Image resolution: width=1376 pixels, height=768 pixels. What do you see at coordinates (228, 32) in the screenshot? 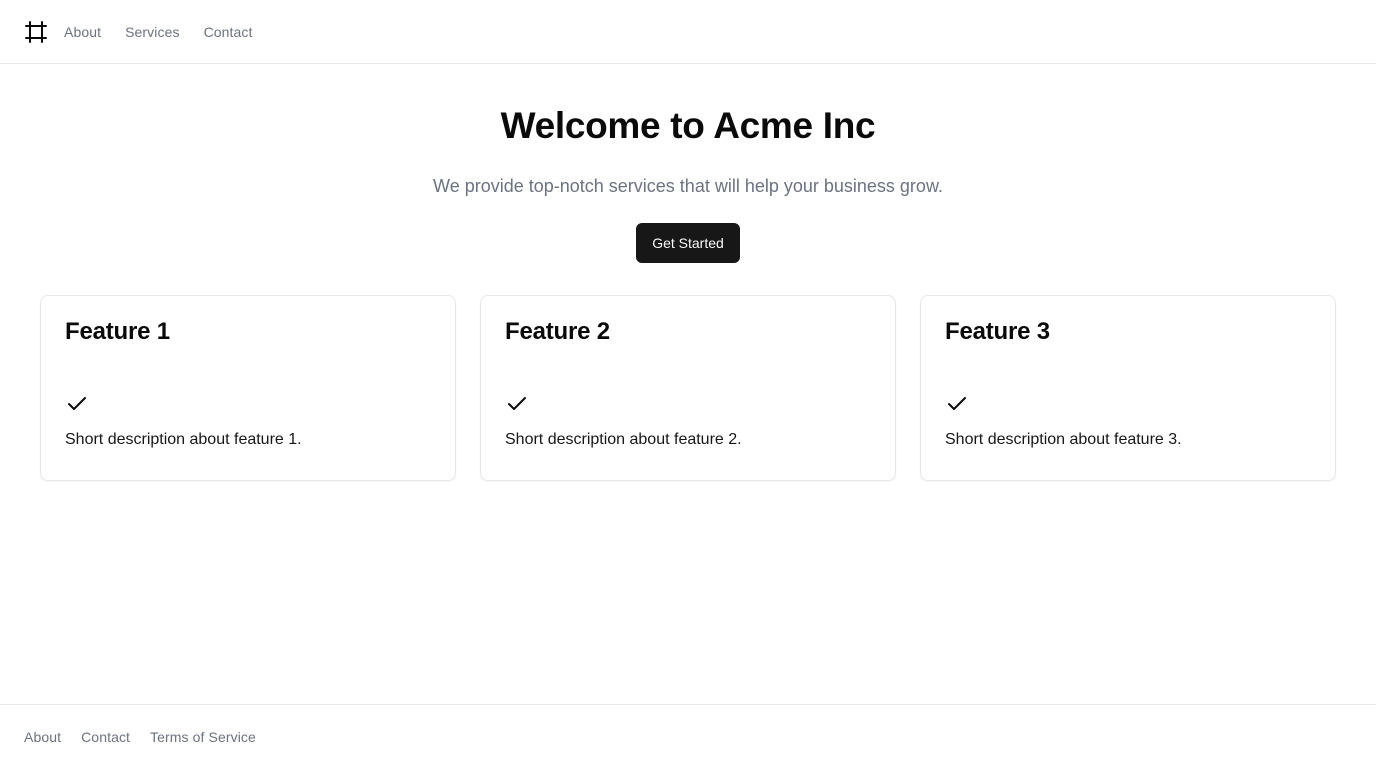
I see `nav-link-contact: Contact` at bounding box center [228, 32].